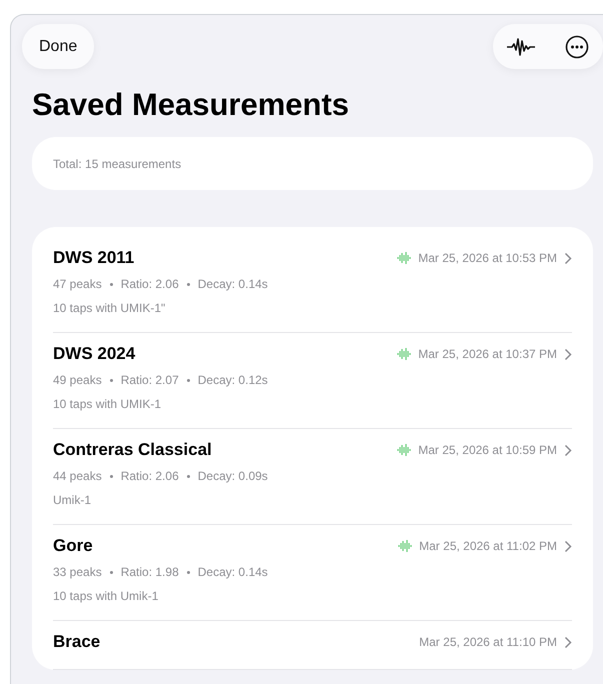 Image resolution: width=603 pixels, height=684 pixels. Describe the element at coordinates (109, 308) in the screenshot. I see `measurement-note: 10 taps with UMIK-1"` at that location.